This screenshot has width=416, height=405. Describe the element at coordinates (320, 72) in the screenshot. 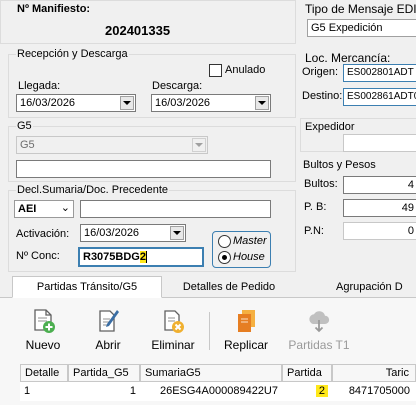

I see `origen-label: Origen:` at that location.